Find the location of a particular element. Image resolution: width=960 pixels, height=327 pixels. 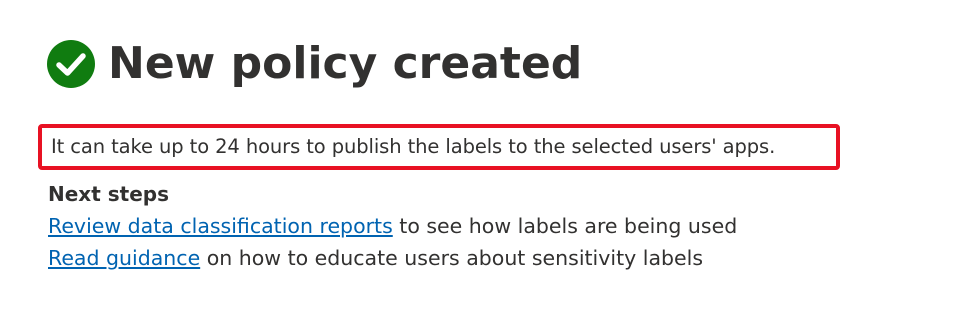

checkmark-circle-icon is located at coordinates (71, 64).